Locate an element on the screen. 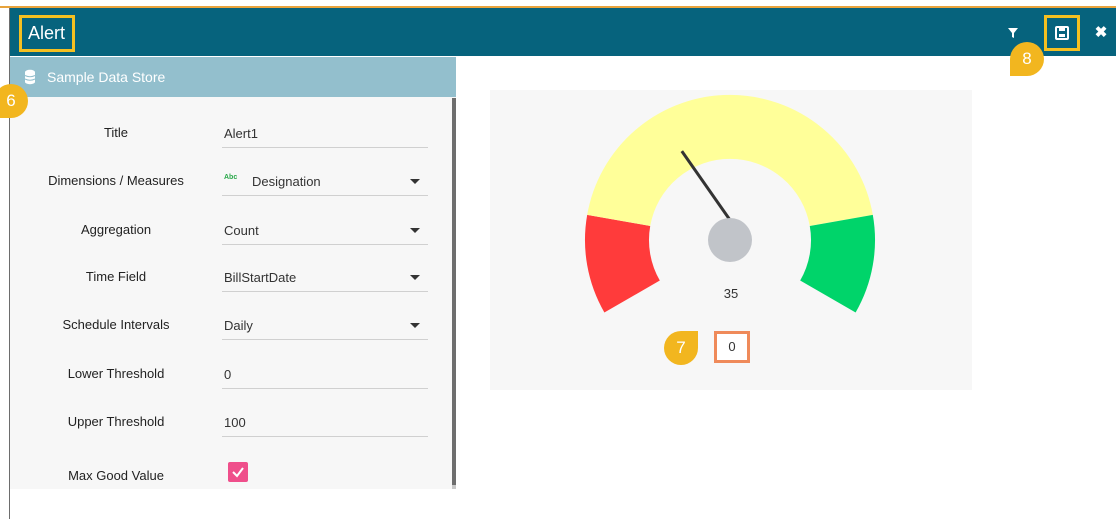  filter-icon is located at coordinates (1013, 33).